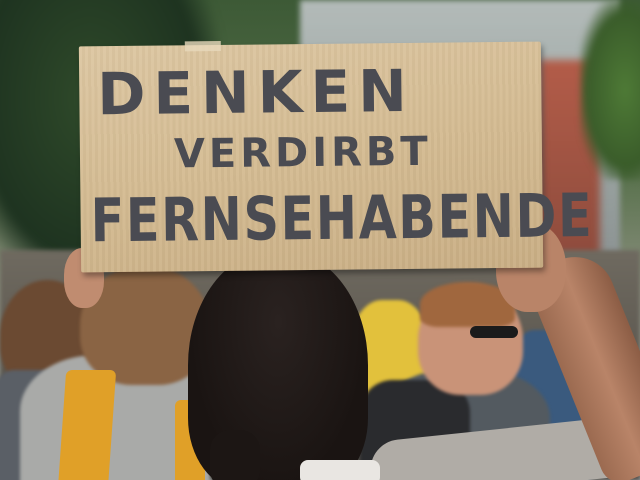  Describe the element at coordinates (235, 455) in the screenshot. I see `woman-braid` at that location.